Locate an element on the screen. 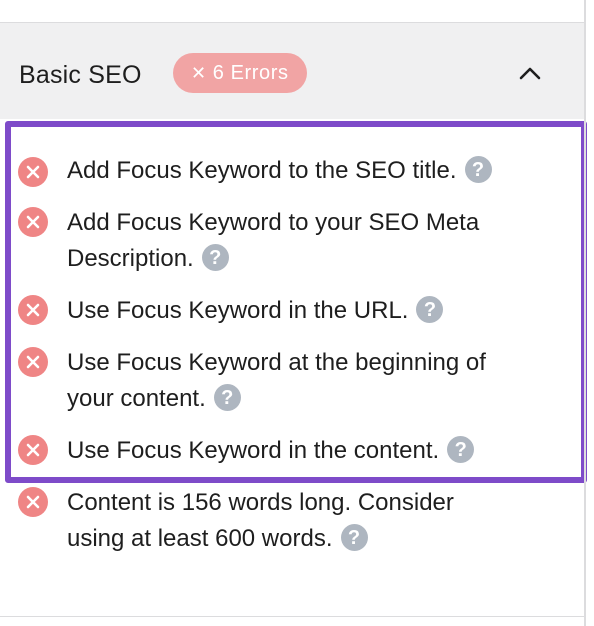 The height and width of the screenshot is (626, 594). errors-badge-label: 6 Errors is located at coordinates (250, 73).